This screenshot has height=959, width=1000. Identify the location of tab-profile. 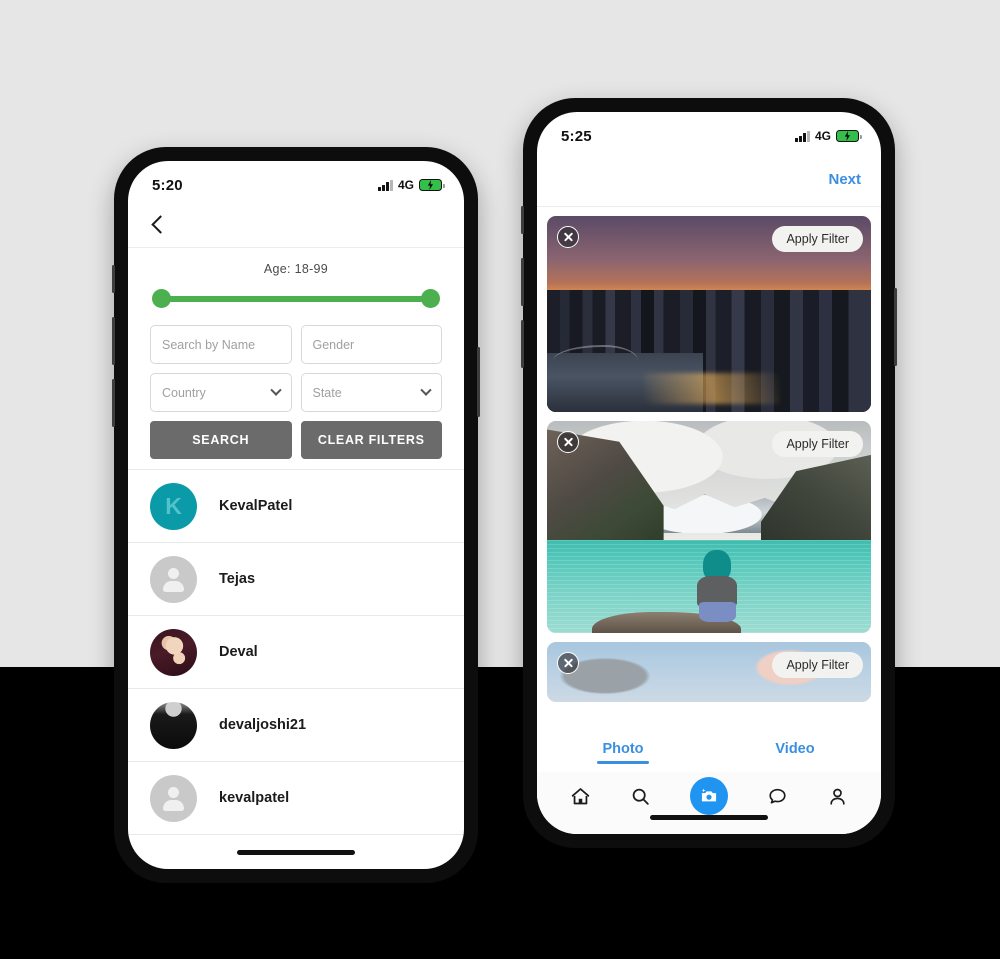
(837, 796).